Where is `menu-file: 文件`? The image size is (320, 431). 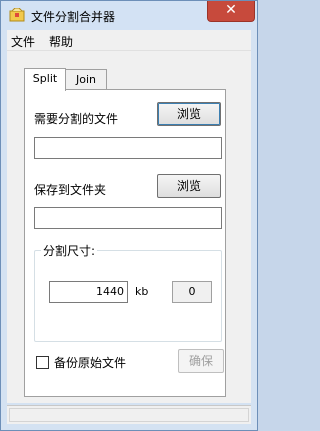
menu-file: 文件 is located at coordinates (23, 41).